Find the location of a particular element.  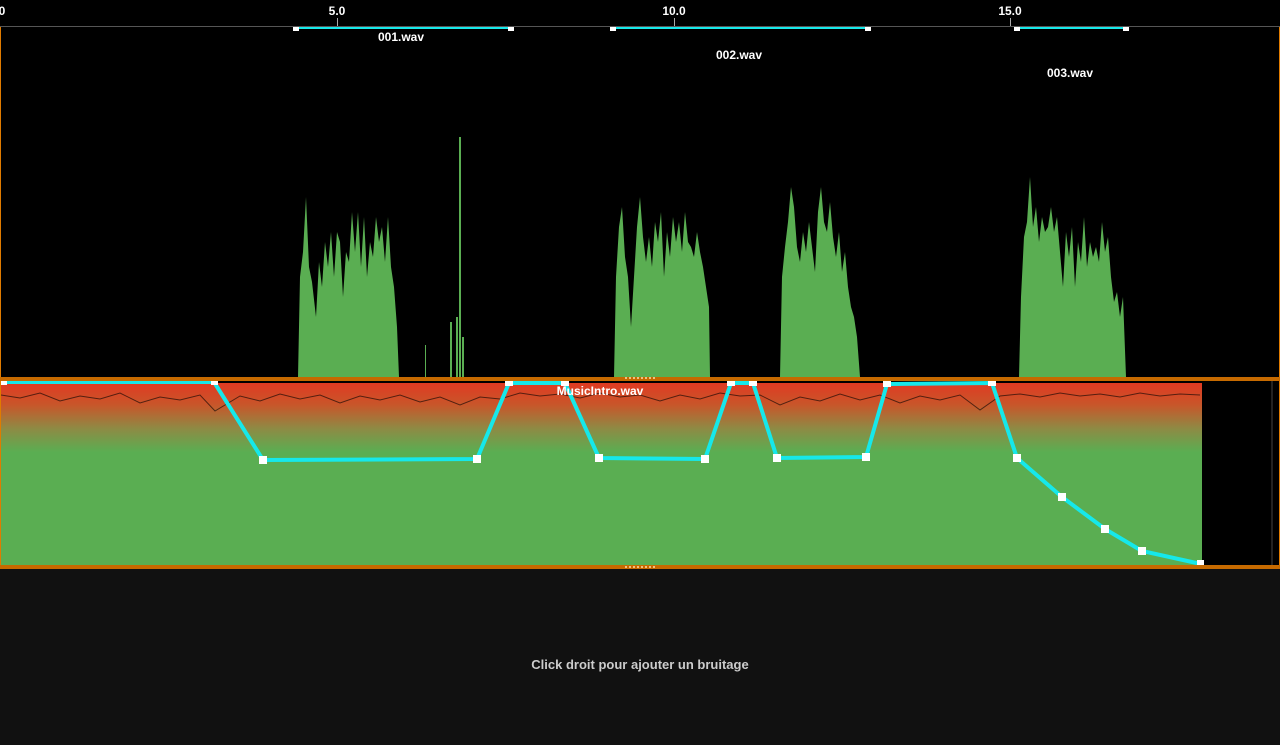

music-clip-label: MusicIntro.wav is located at coordinates (600, 391).